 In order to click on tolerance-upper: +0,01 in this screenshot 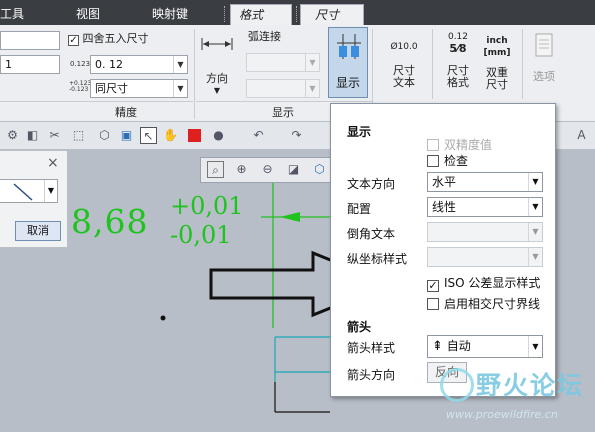, I will do `click(207, 206)`.